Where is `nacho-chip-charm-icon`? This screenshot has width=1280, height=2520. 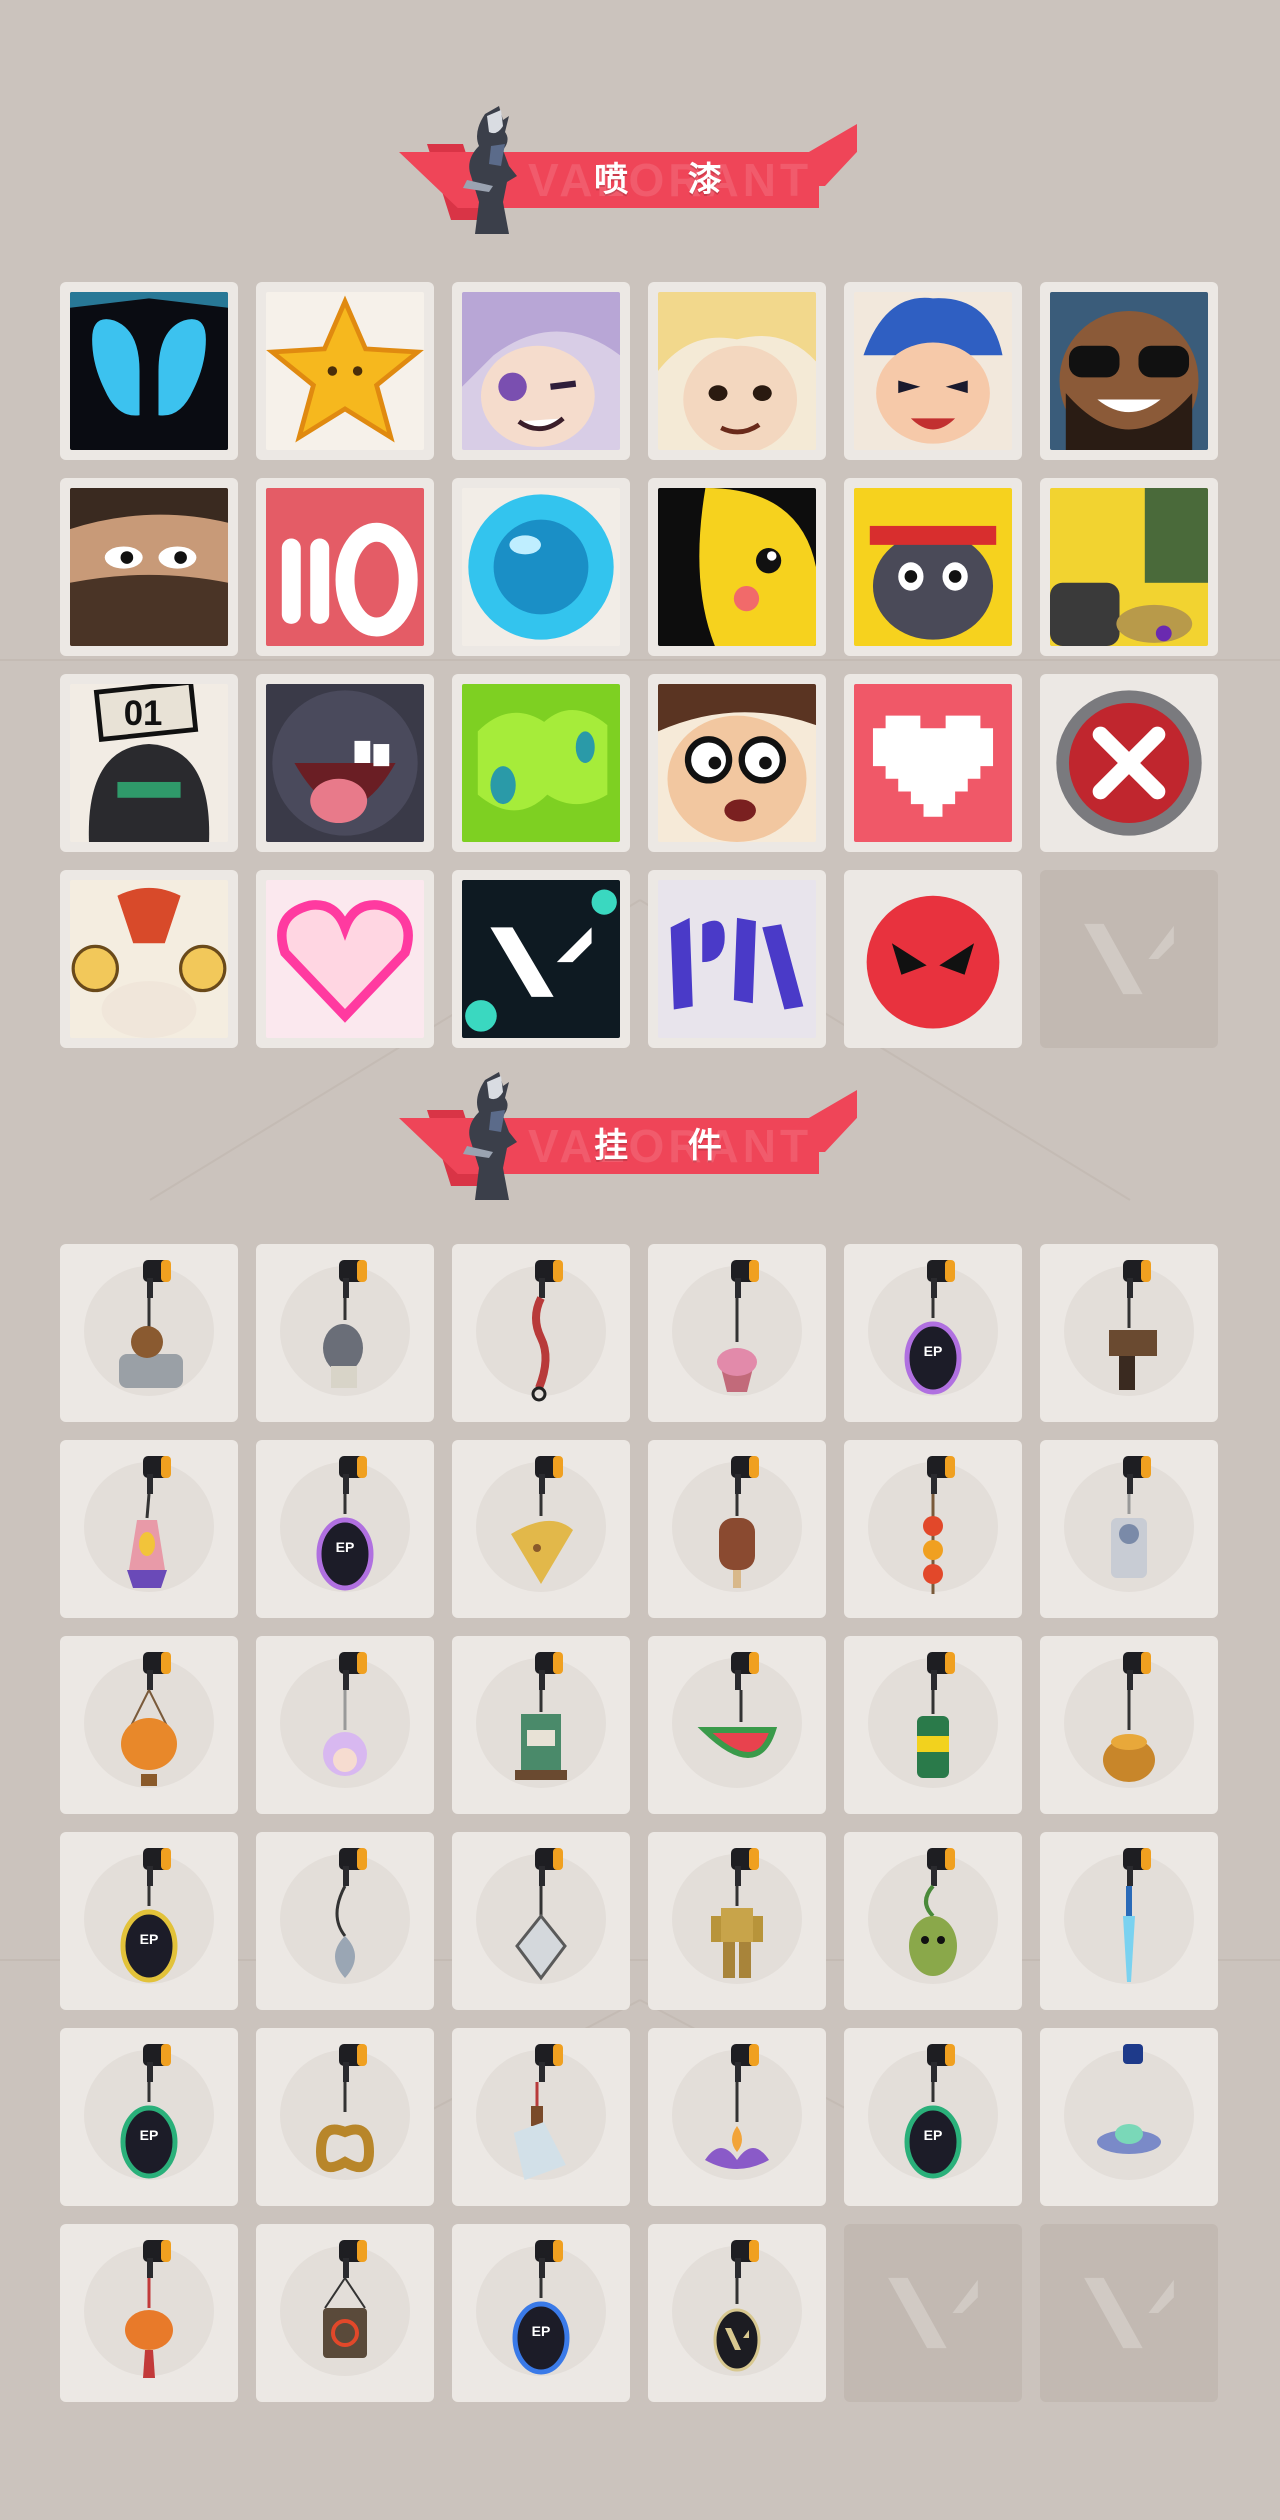
nacho-chip-charm-icon is located at coordinates (542, 1520).